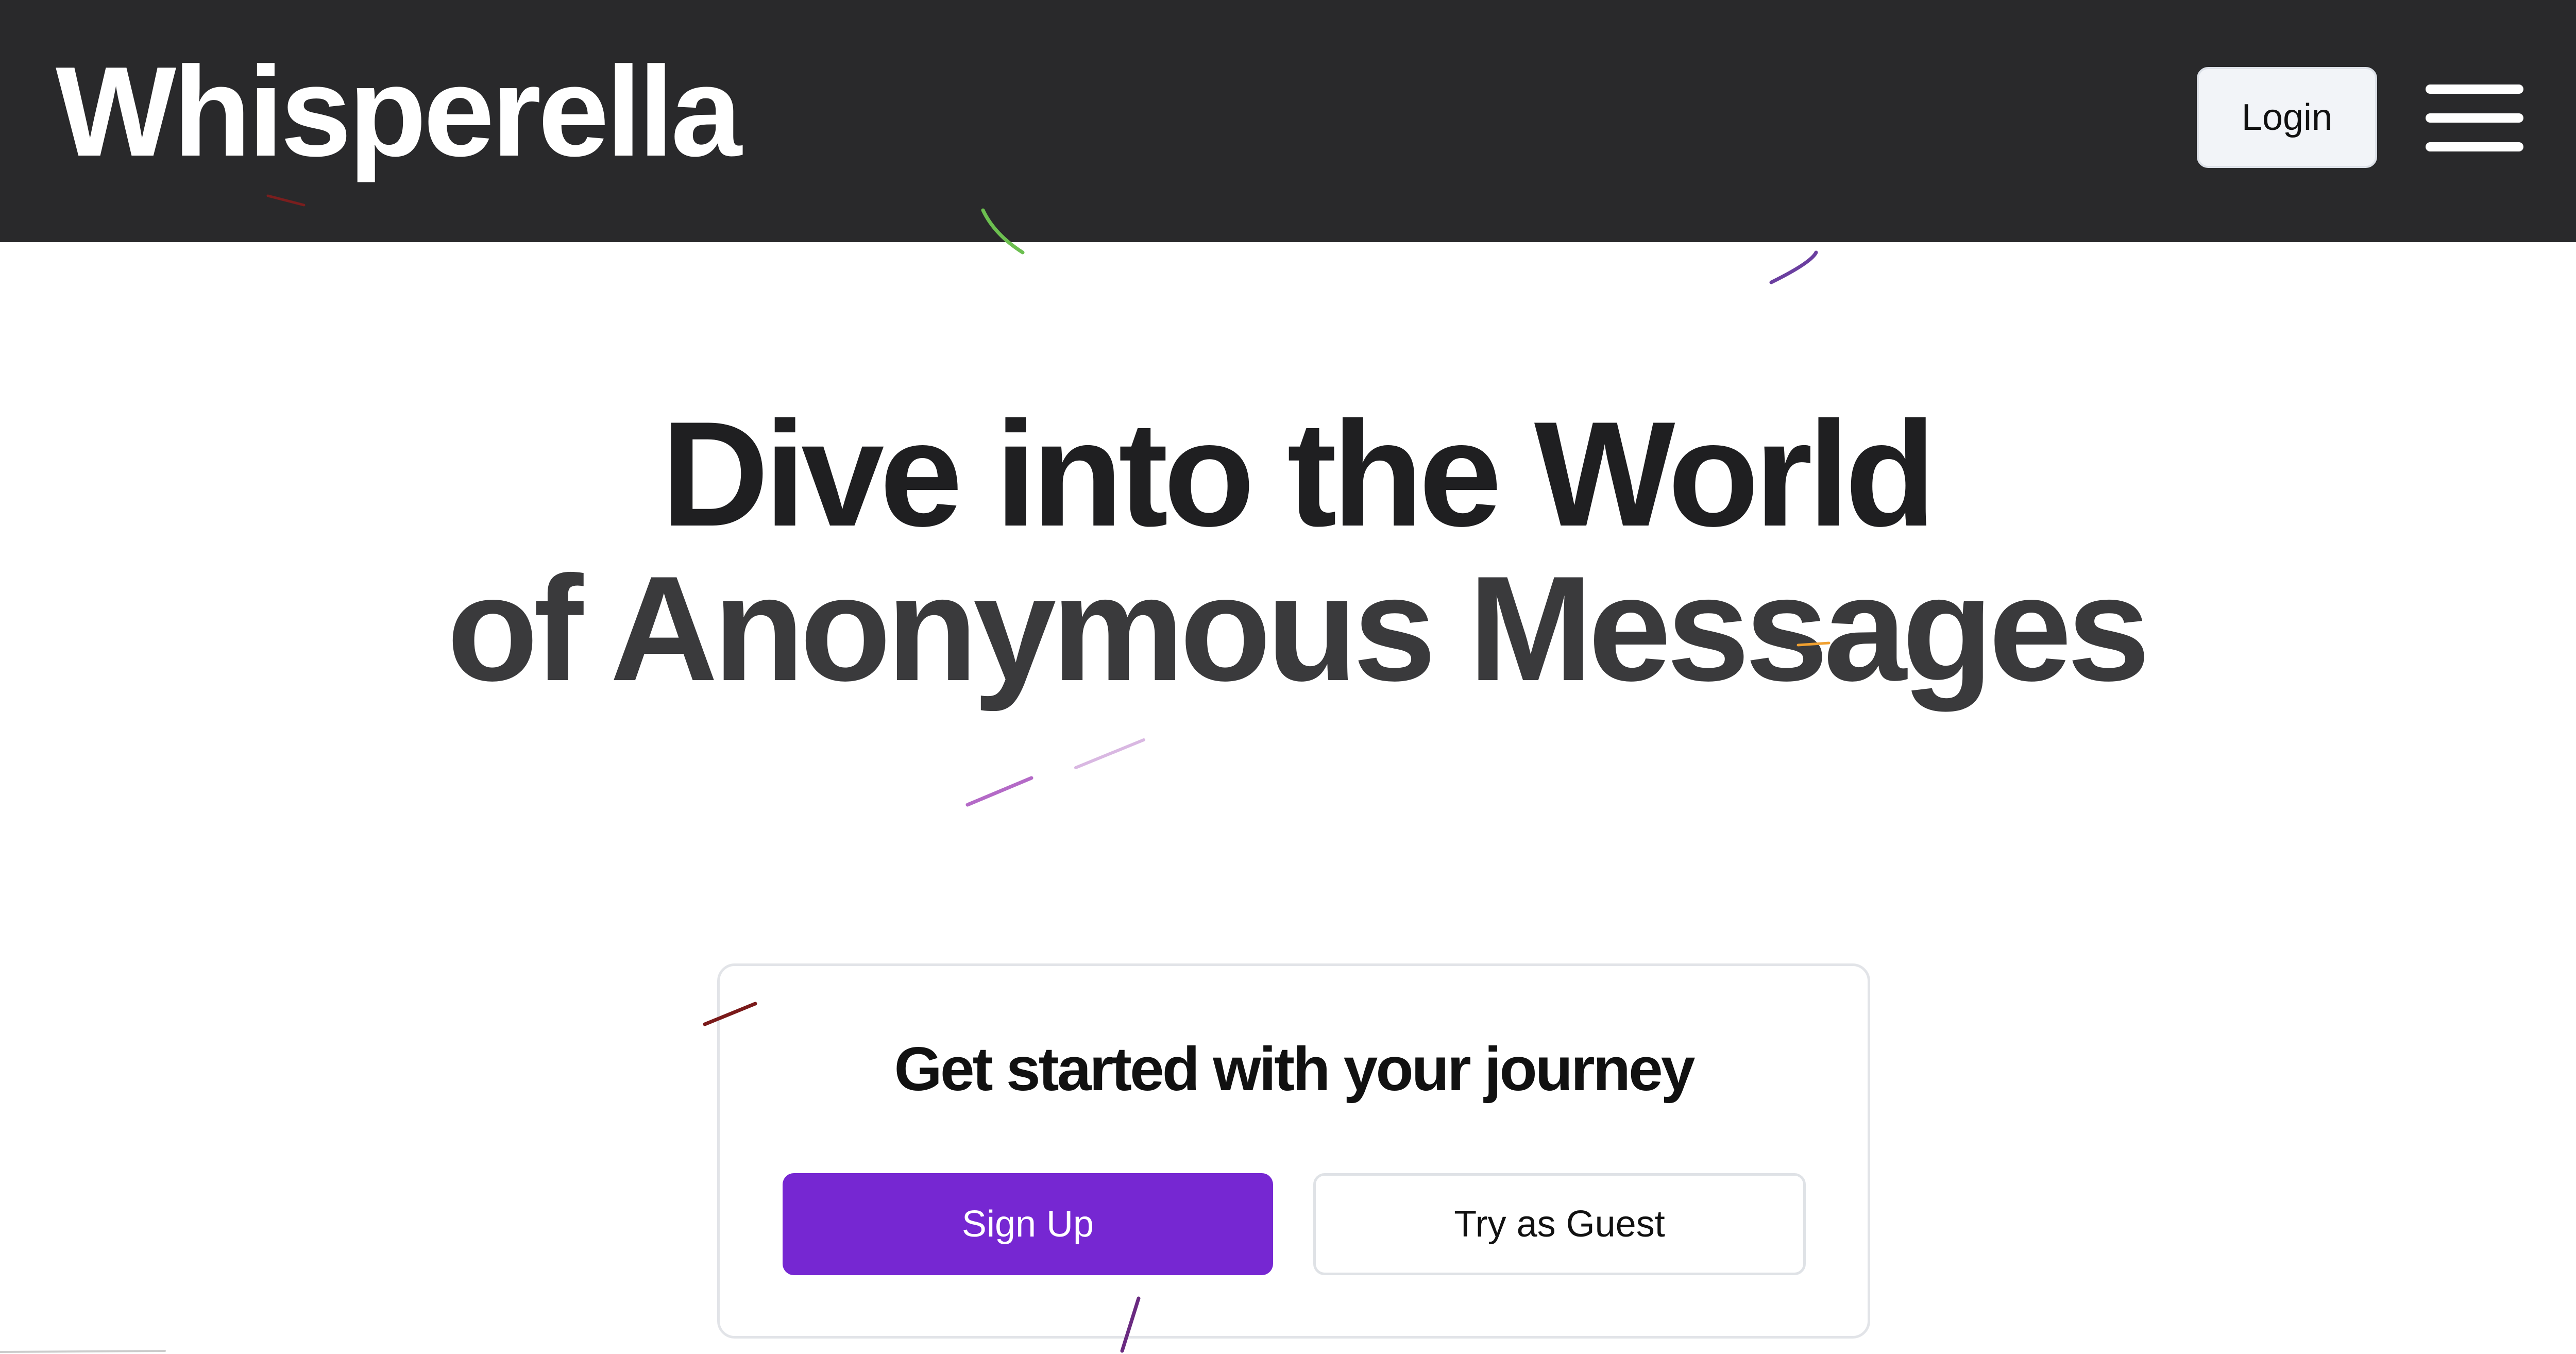 The image size is (2576, 1354). I want to click on hero-heading-line-1: Dive into the World, so click(1299, 474).